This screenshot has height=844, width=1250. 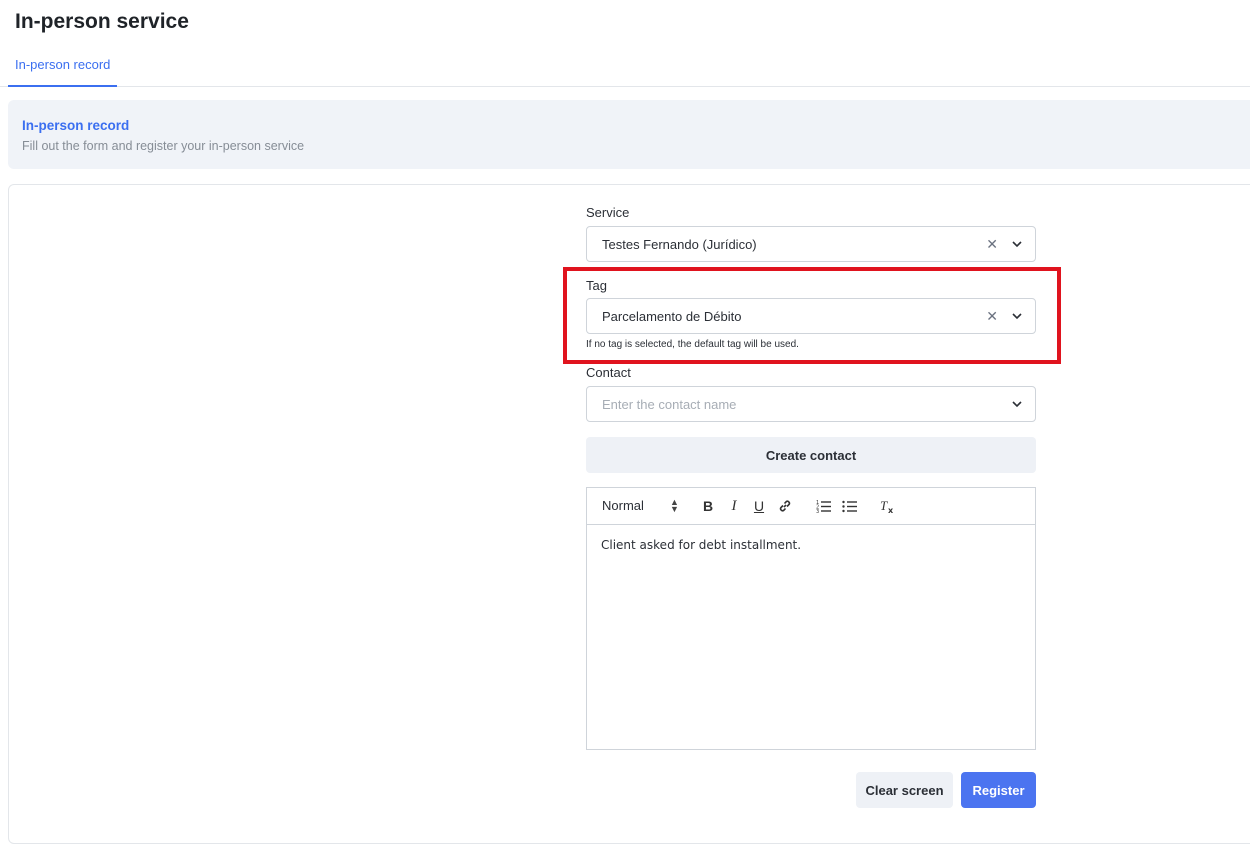 I want to click on clear-screen-button: Clear screen, so click(x=904, y=790).